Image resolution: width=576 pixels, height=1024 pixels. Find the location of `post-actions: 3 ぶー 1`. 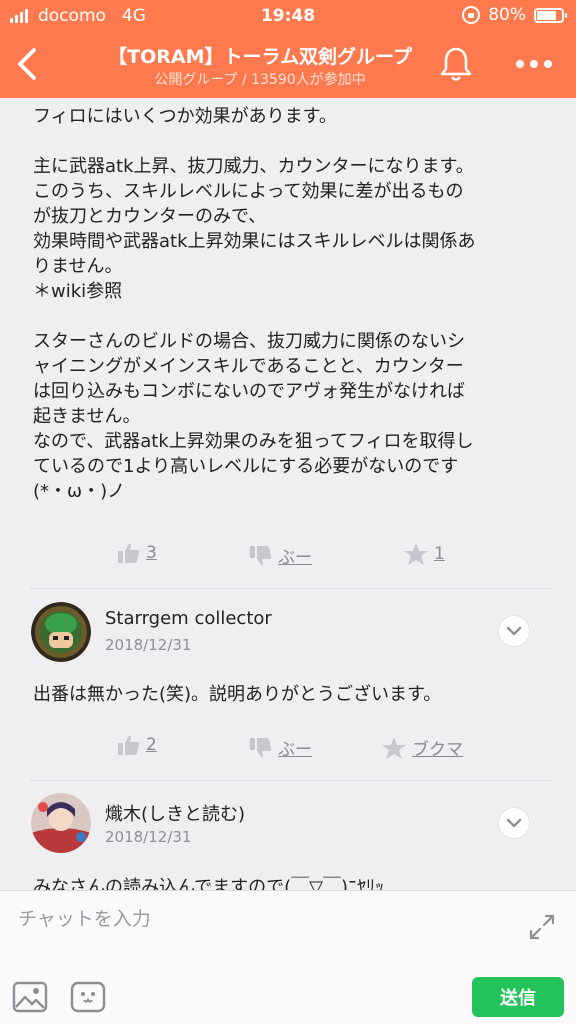

post-actions: 3 ぶー 1 is located at coordinates (290, 558).